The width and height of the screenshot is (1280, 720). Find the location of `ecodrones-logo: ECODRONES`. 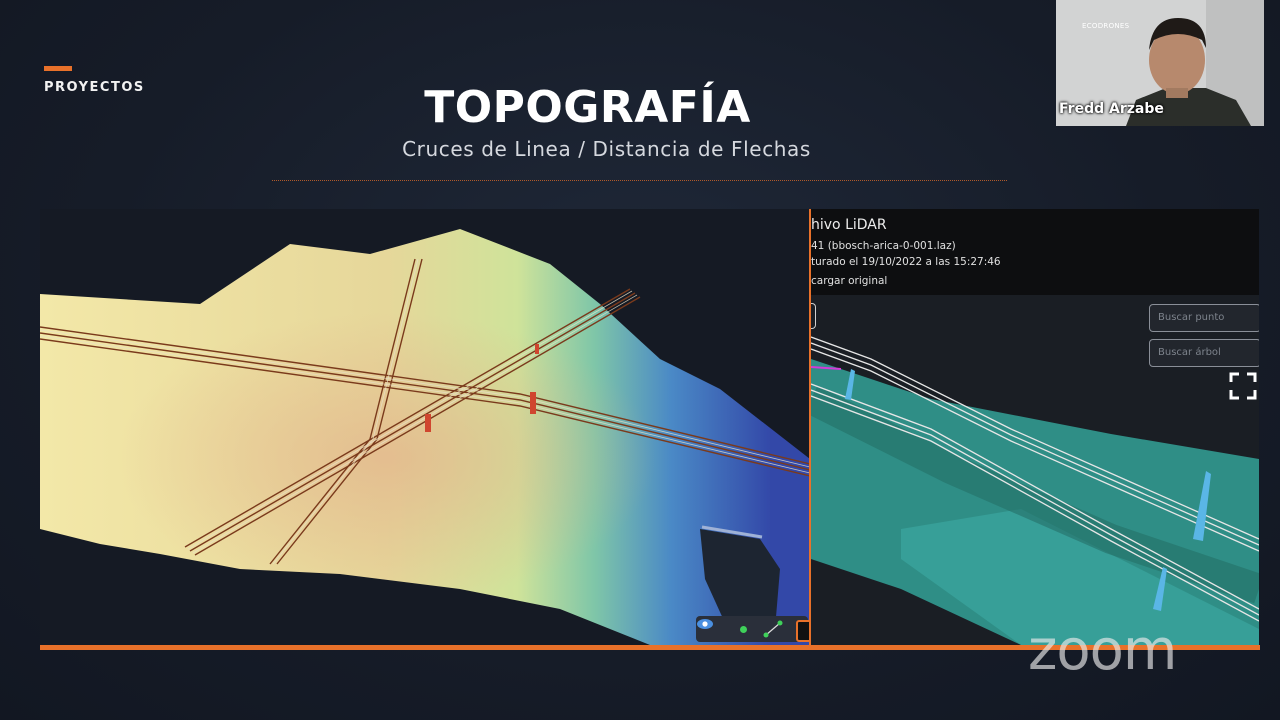

ecodrones-logo: ECODRONES is located at coordinates (1106, 26).